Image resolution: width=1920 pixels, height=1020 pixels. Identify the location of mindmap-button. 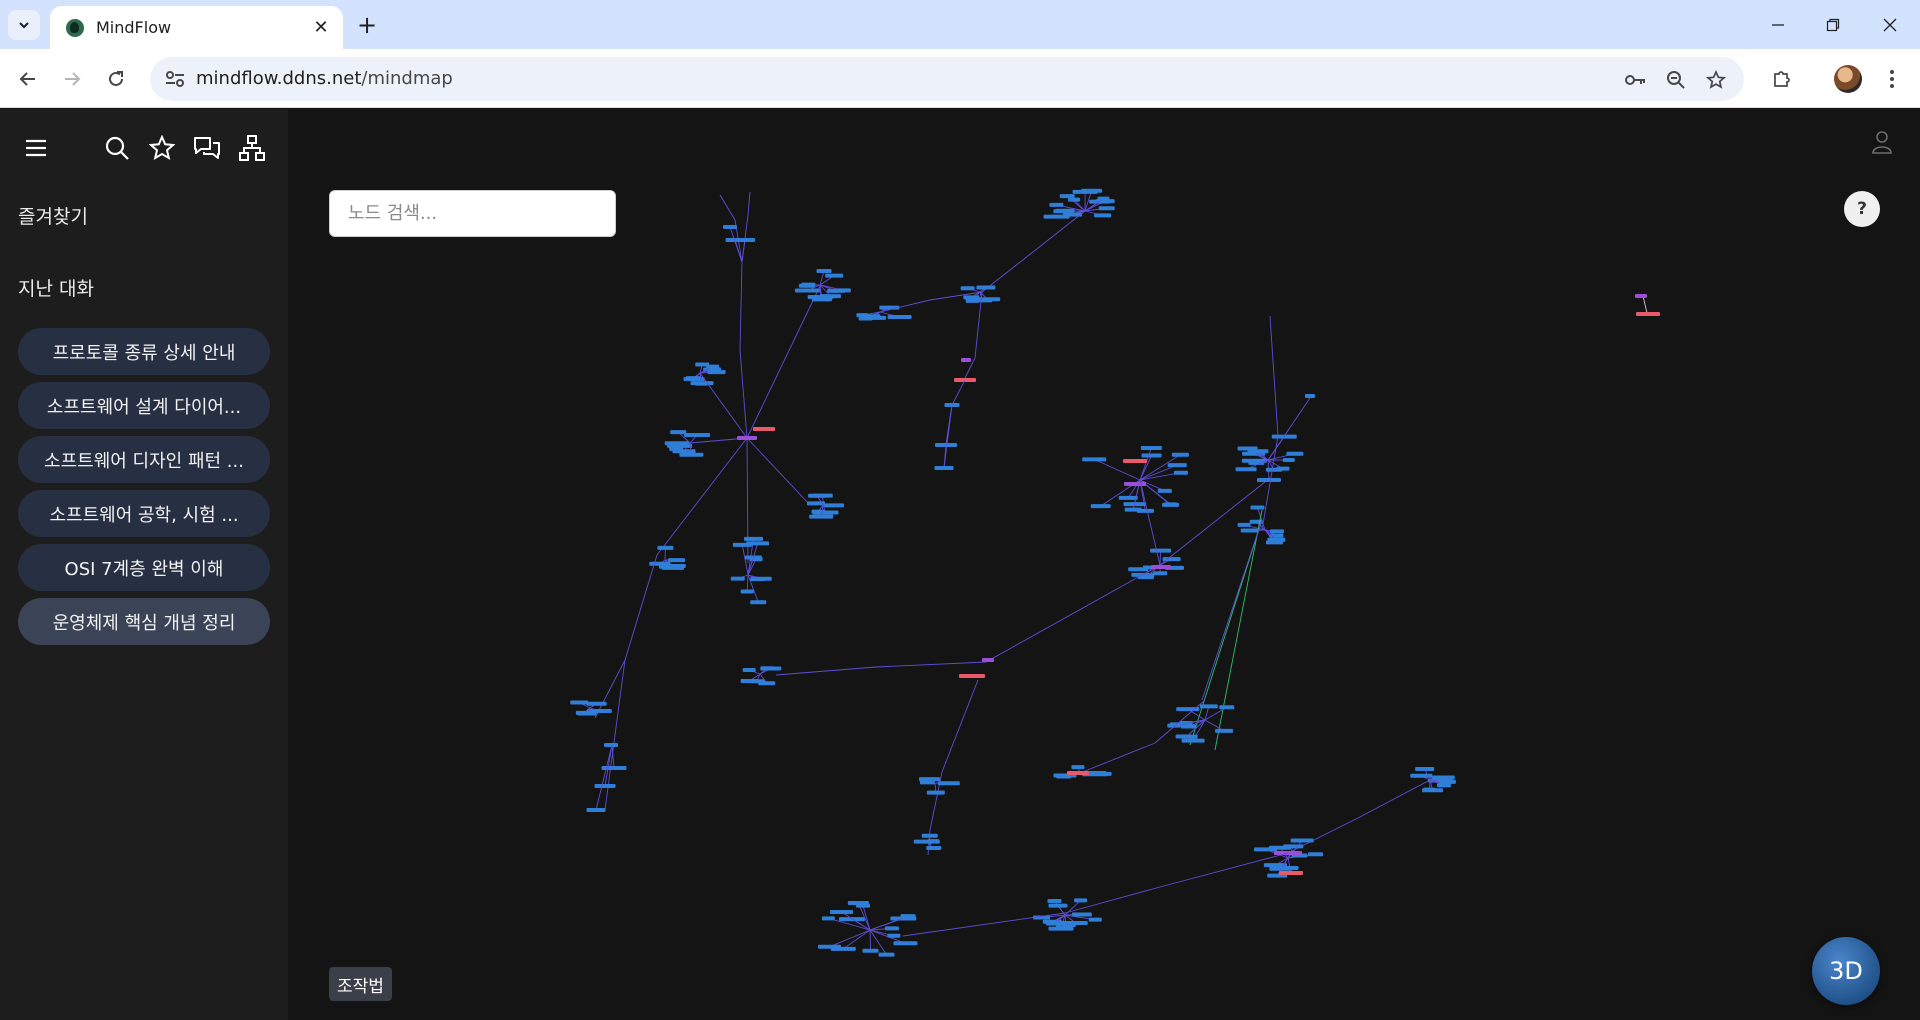
(252, 148).